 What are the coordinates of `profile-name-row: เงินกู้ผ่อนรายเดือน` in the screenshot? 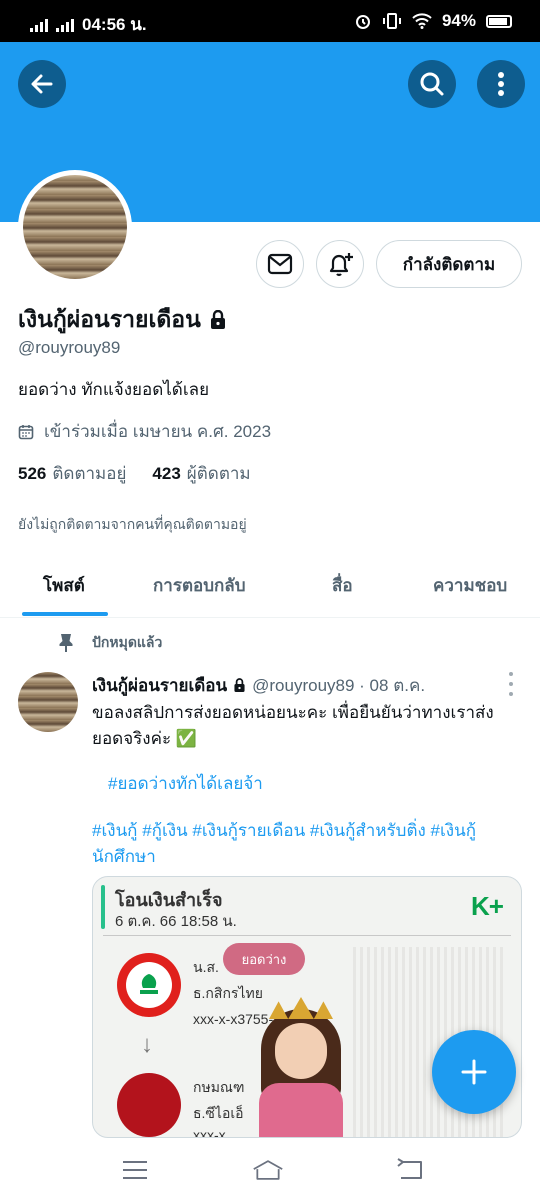 It's located at (122, 320).